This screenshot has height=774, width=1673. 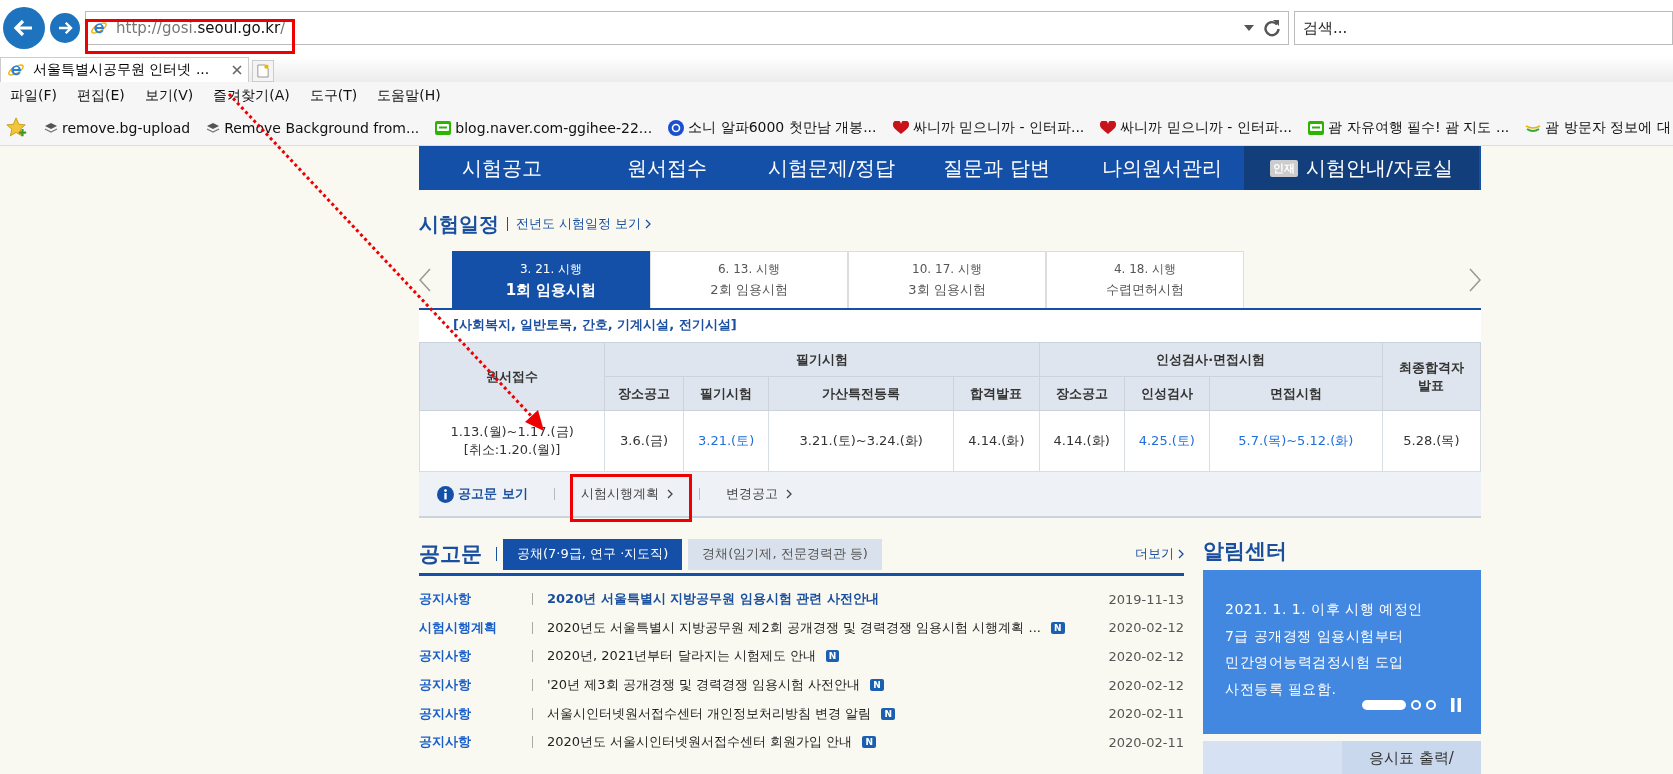 What do you see at coordinates (512, 441) in the screenshot?
I see `table-cell: 1.13.(월)~1.17.(금) [취소:1.20.(월)]` at bounding box center [512, 441].